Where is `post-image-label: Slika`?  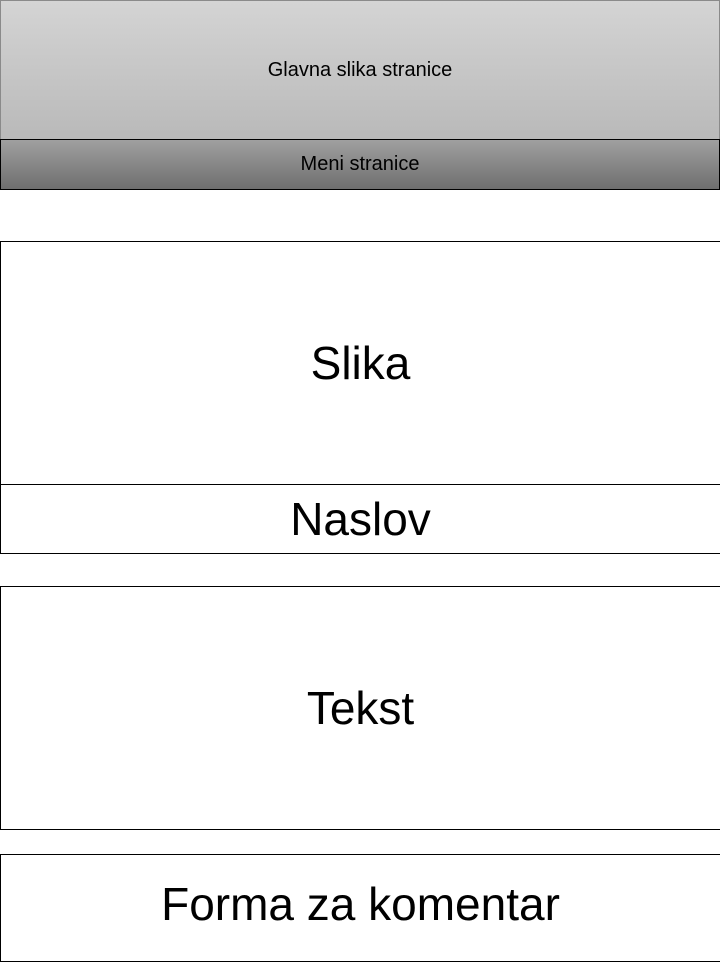 post-image-label: Slika is located at coordinates (360, 363).